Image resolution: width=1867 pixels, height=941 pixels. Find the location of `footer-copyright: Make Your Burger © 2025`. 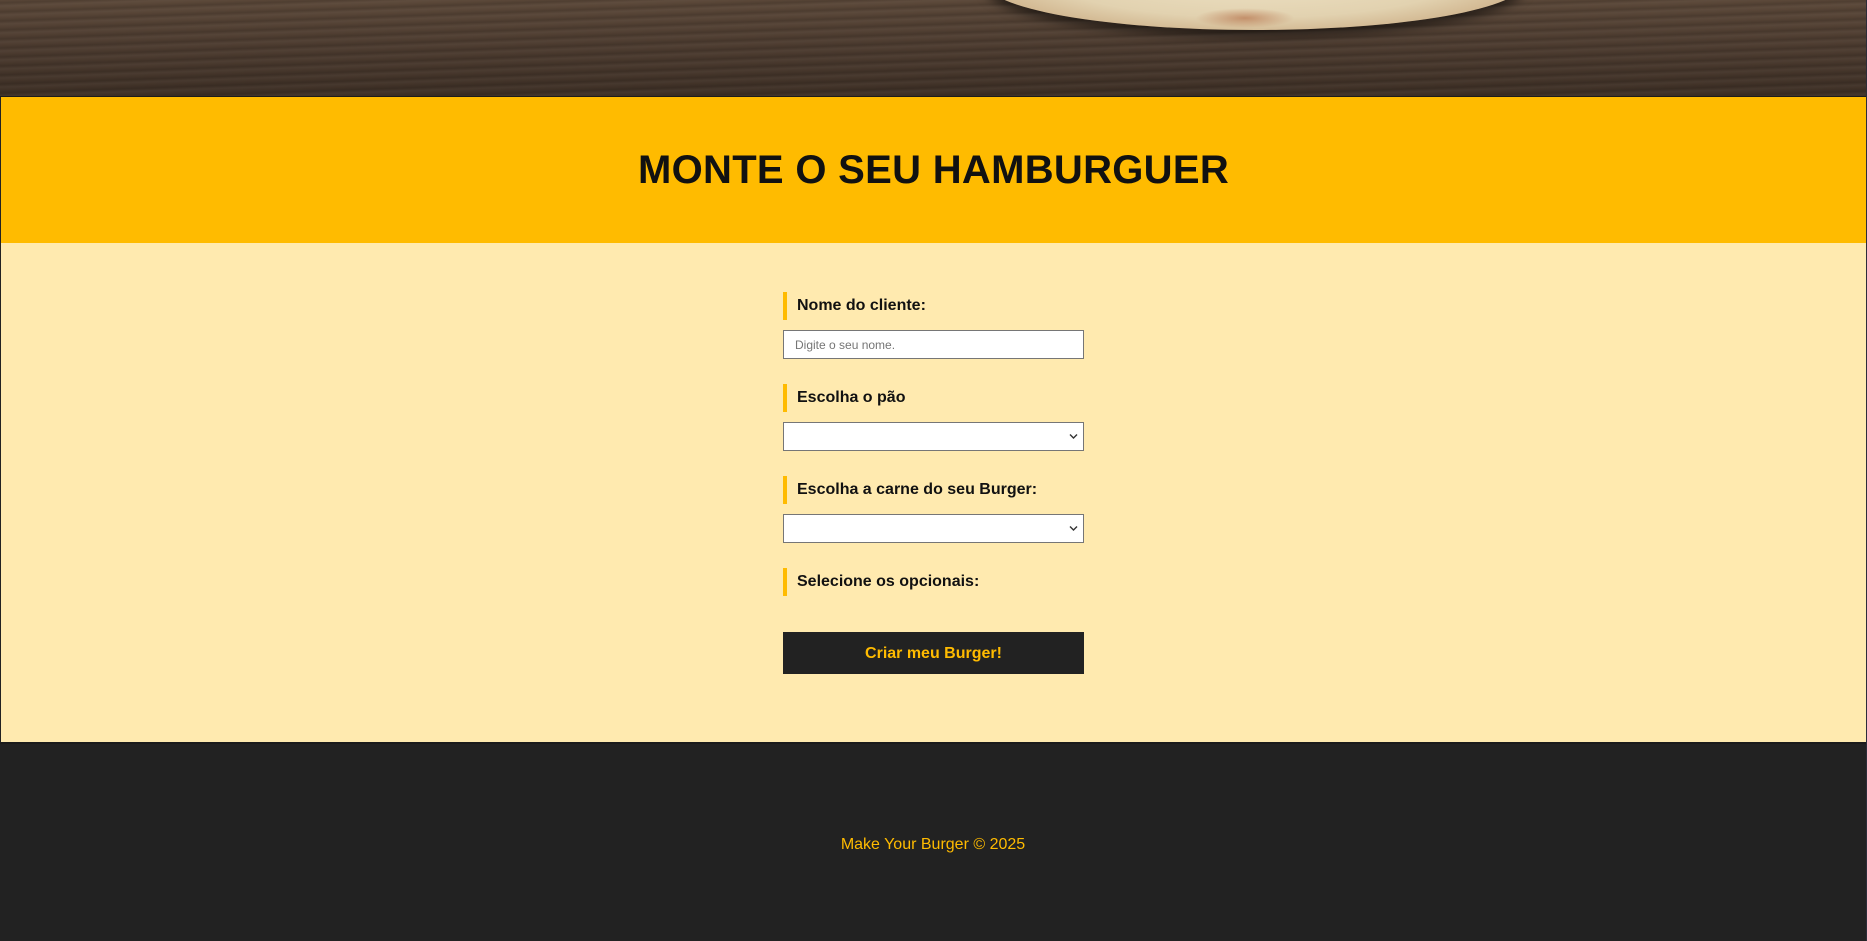

footer-copyright: Make Your Burger © 2025 is located at coordinates (933, 844).